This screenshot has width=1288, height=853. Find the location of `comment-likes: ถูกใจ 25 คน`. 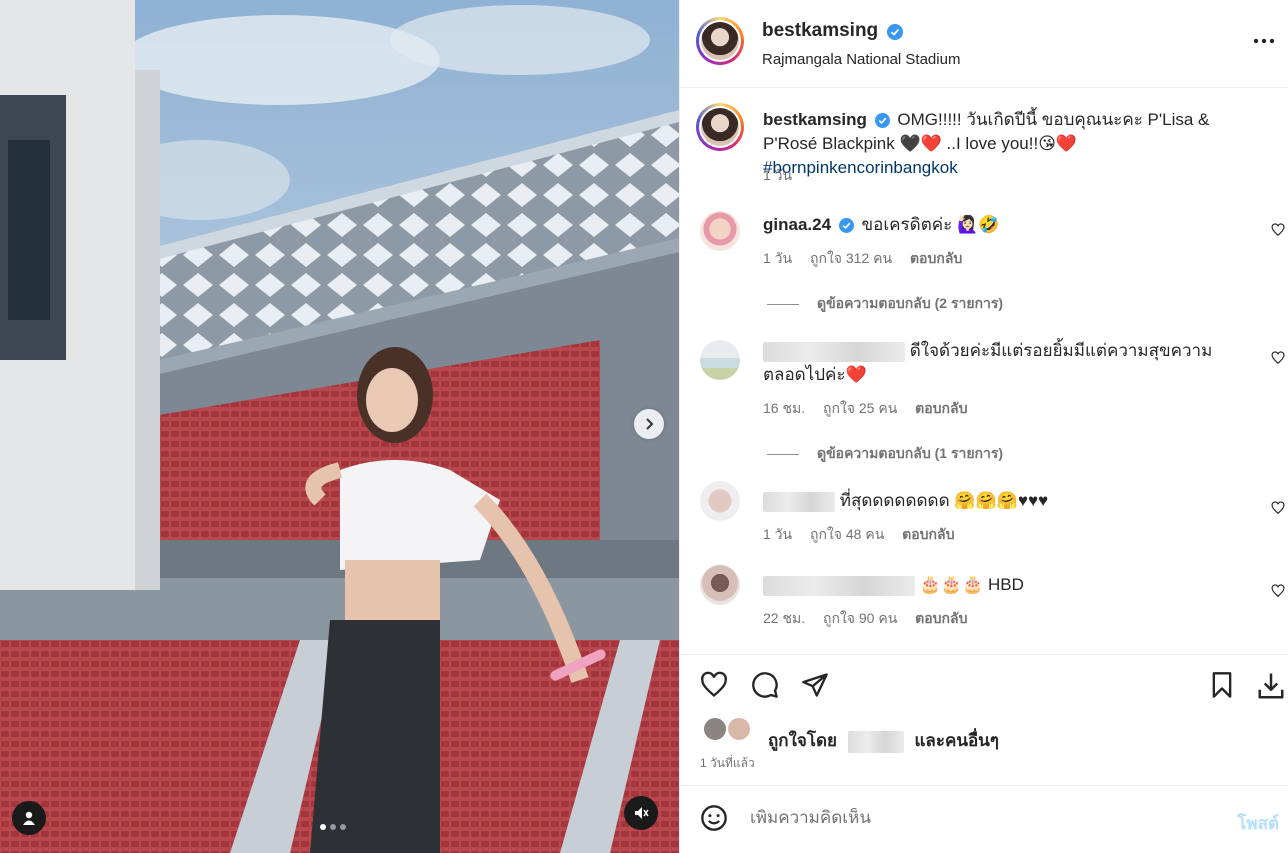

comment-likes: ถูกใจ 25 คน is located at coordinates (860, 408).